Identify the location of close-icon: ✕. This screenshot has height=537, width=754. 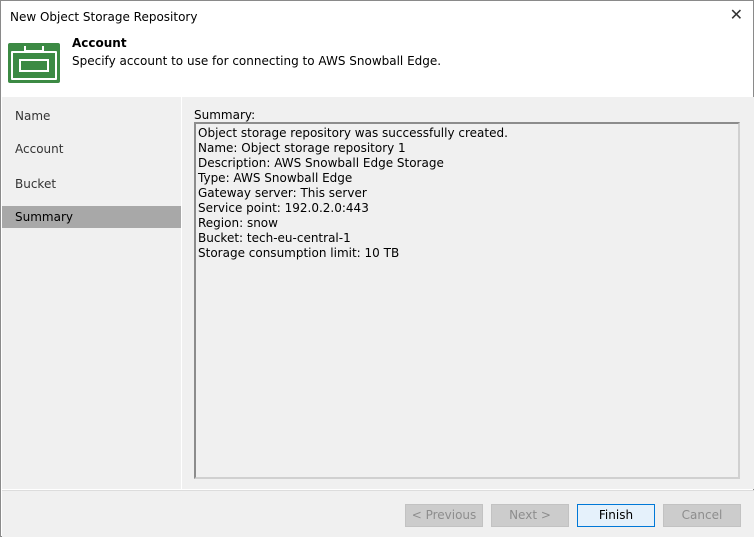
(736, 14).